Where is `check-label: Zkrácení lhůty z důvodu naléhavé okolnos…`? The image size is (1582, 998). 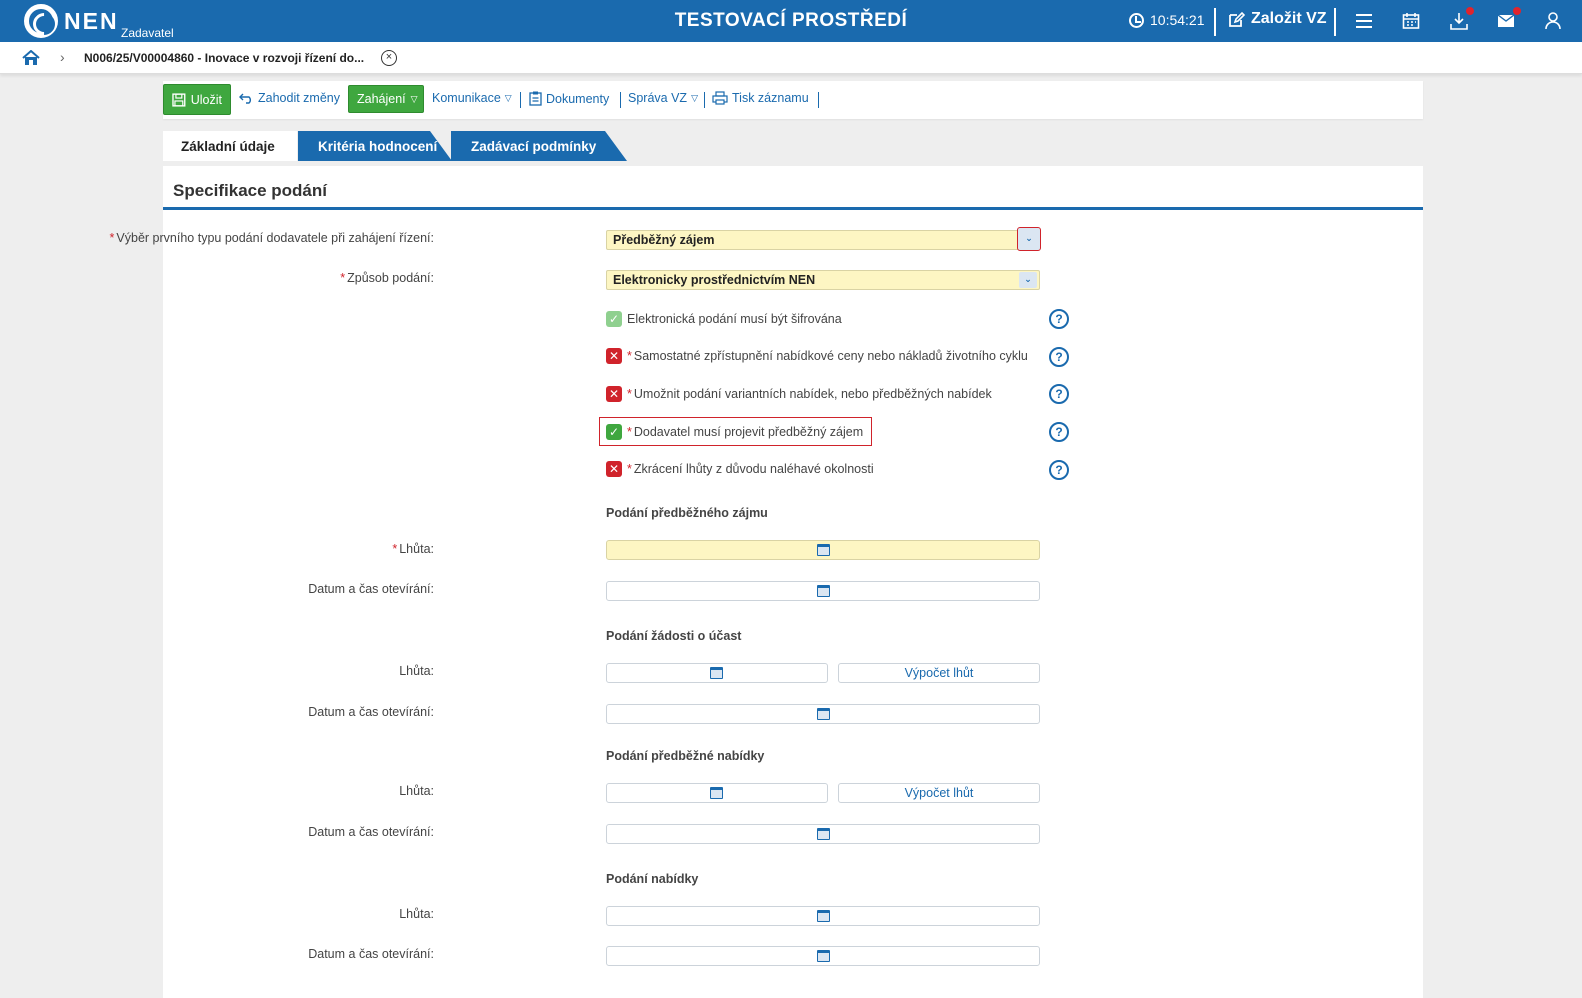 check-label: Zkrácení lhůty z důvodu naléhavé okolnos… is located at coordinates (753, 469).